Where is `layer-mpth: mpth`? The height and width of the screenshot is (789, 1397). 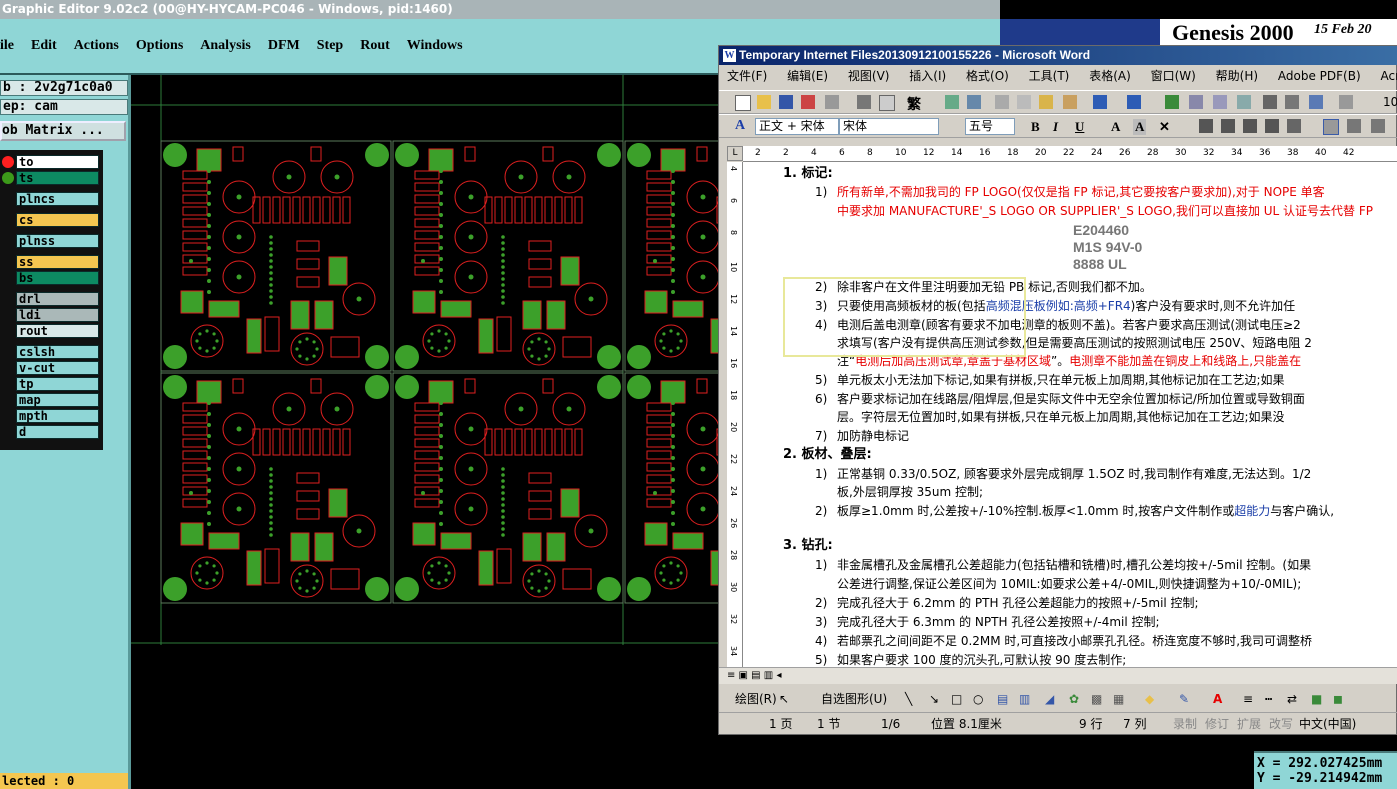 layer-mpth: mpth is located at coordinates (57, 416).